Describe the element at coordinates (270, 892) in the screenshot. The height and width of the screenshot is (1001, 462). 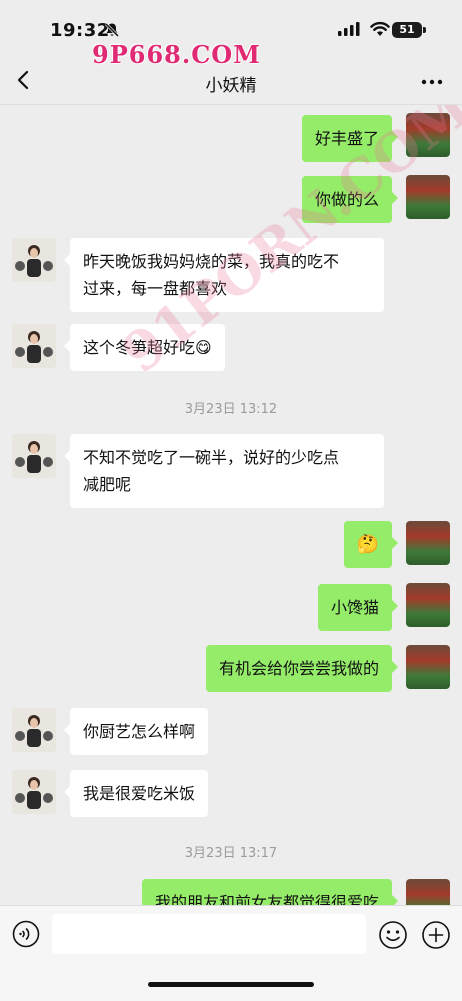
I see `message-bubble-self: 我的朋友和前女友都觉得很爱吃` at that location.